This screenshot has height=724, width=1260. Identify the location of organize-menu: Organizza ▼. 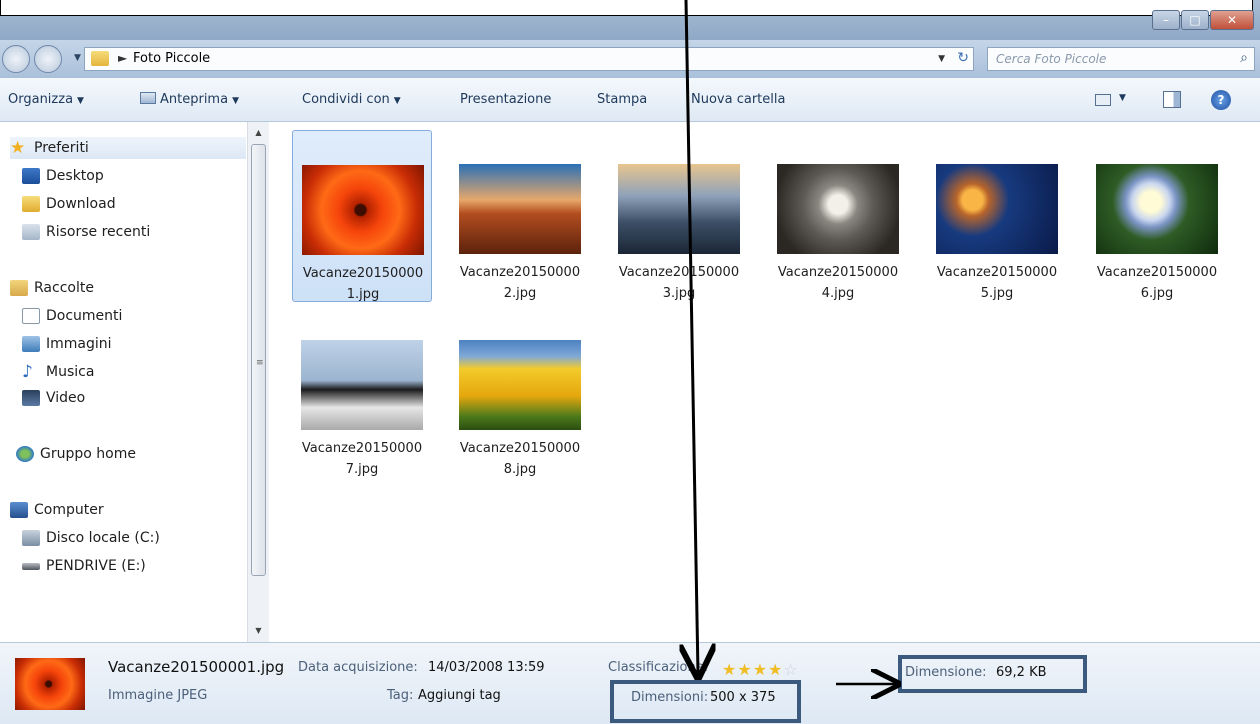
(46, 99).